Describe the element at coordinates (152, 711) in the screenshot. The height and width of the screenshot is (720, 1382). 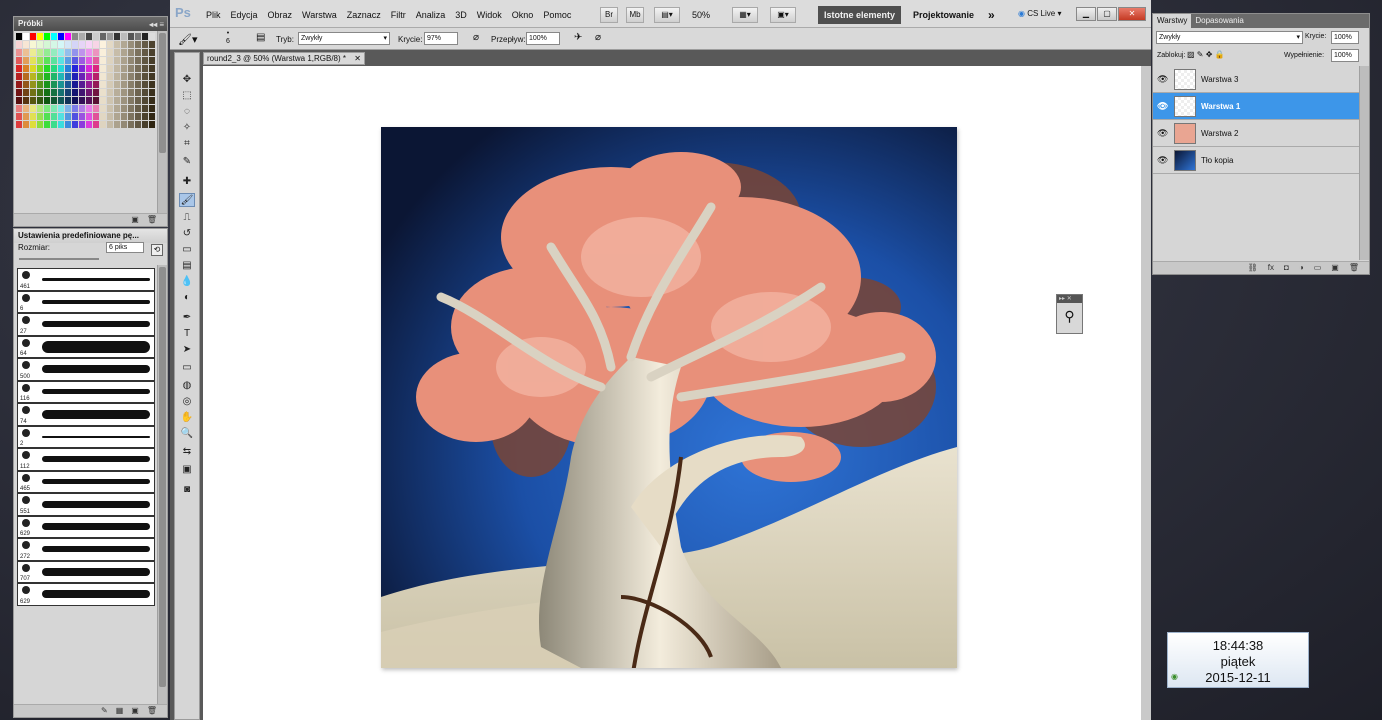
I see `trash-icon: 🗑` at that location.